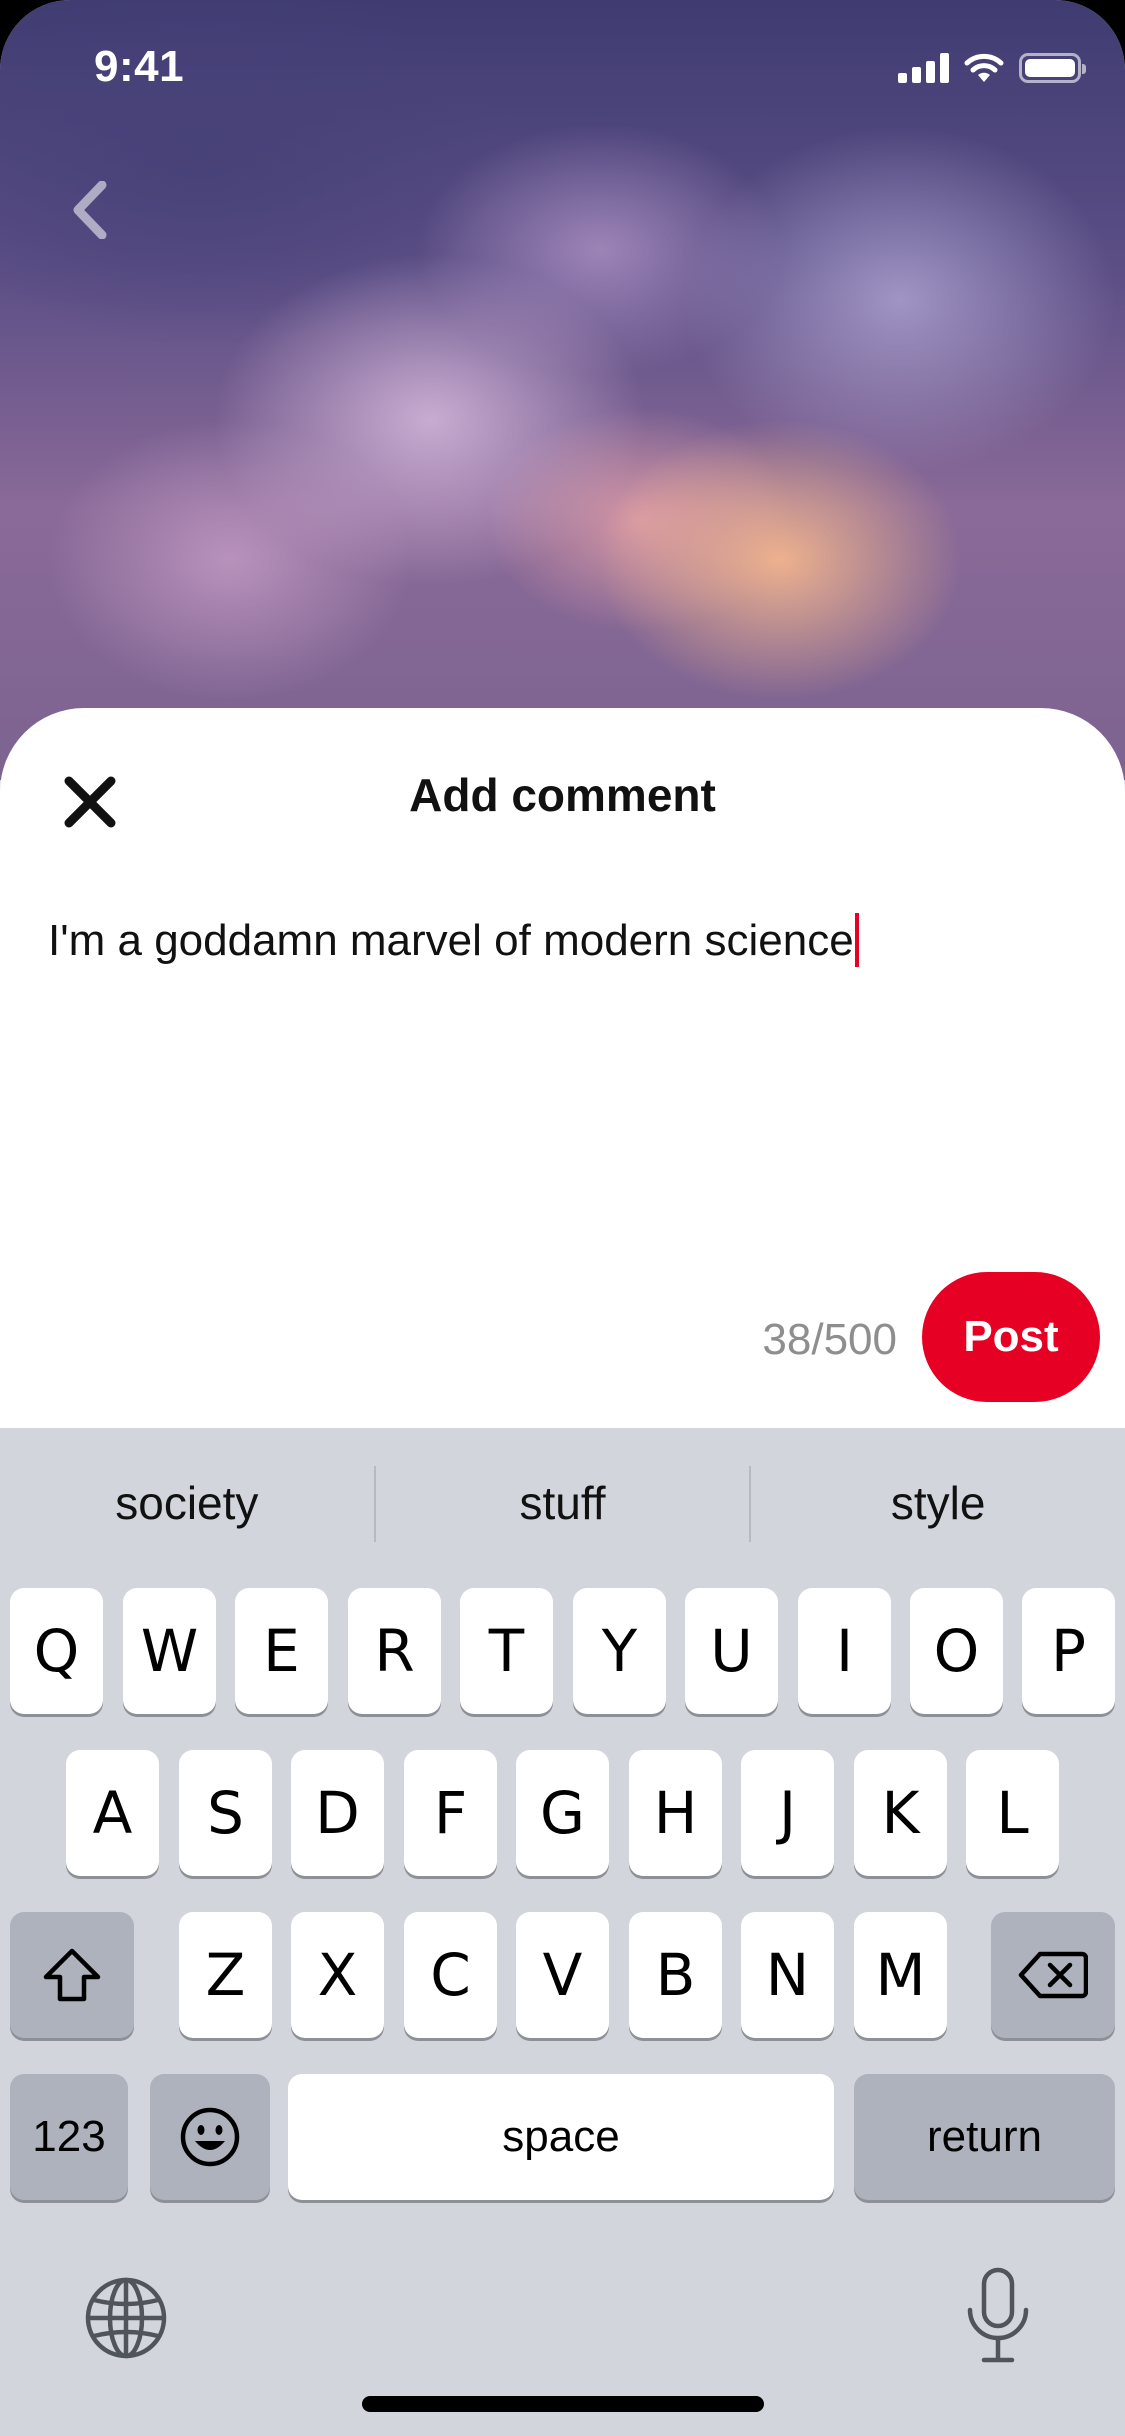 The height and width of the screenshot is (2436, 1125). I want to click on key-a: A, so click(112, 1813).